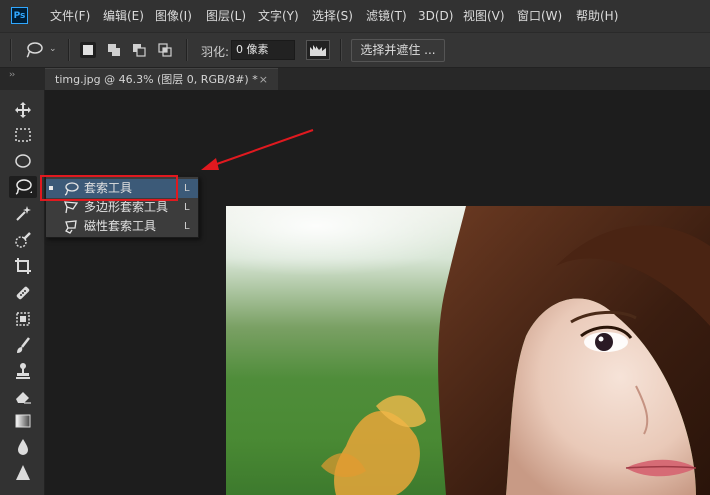  What do you see at coordinates (539, 16) in the screenshot?
I see `menu-window: 窗口(W)` at bounding box center [539, 16].